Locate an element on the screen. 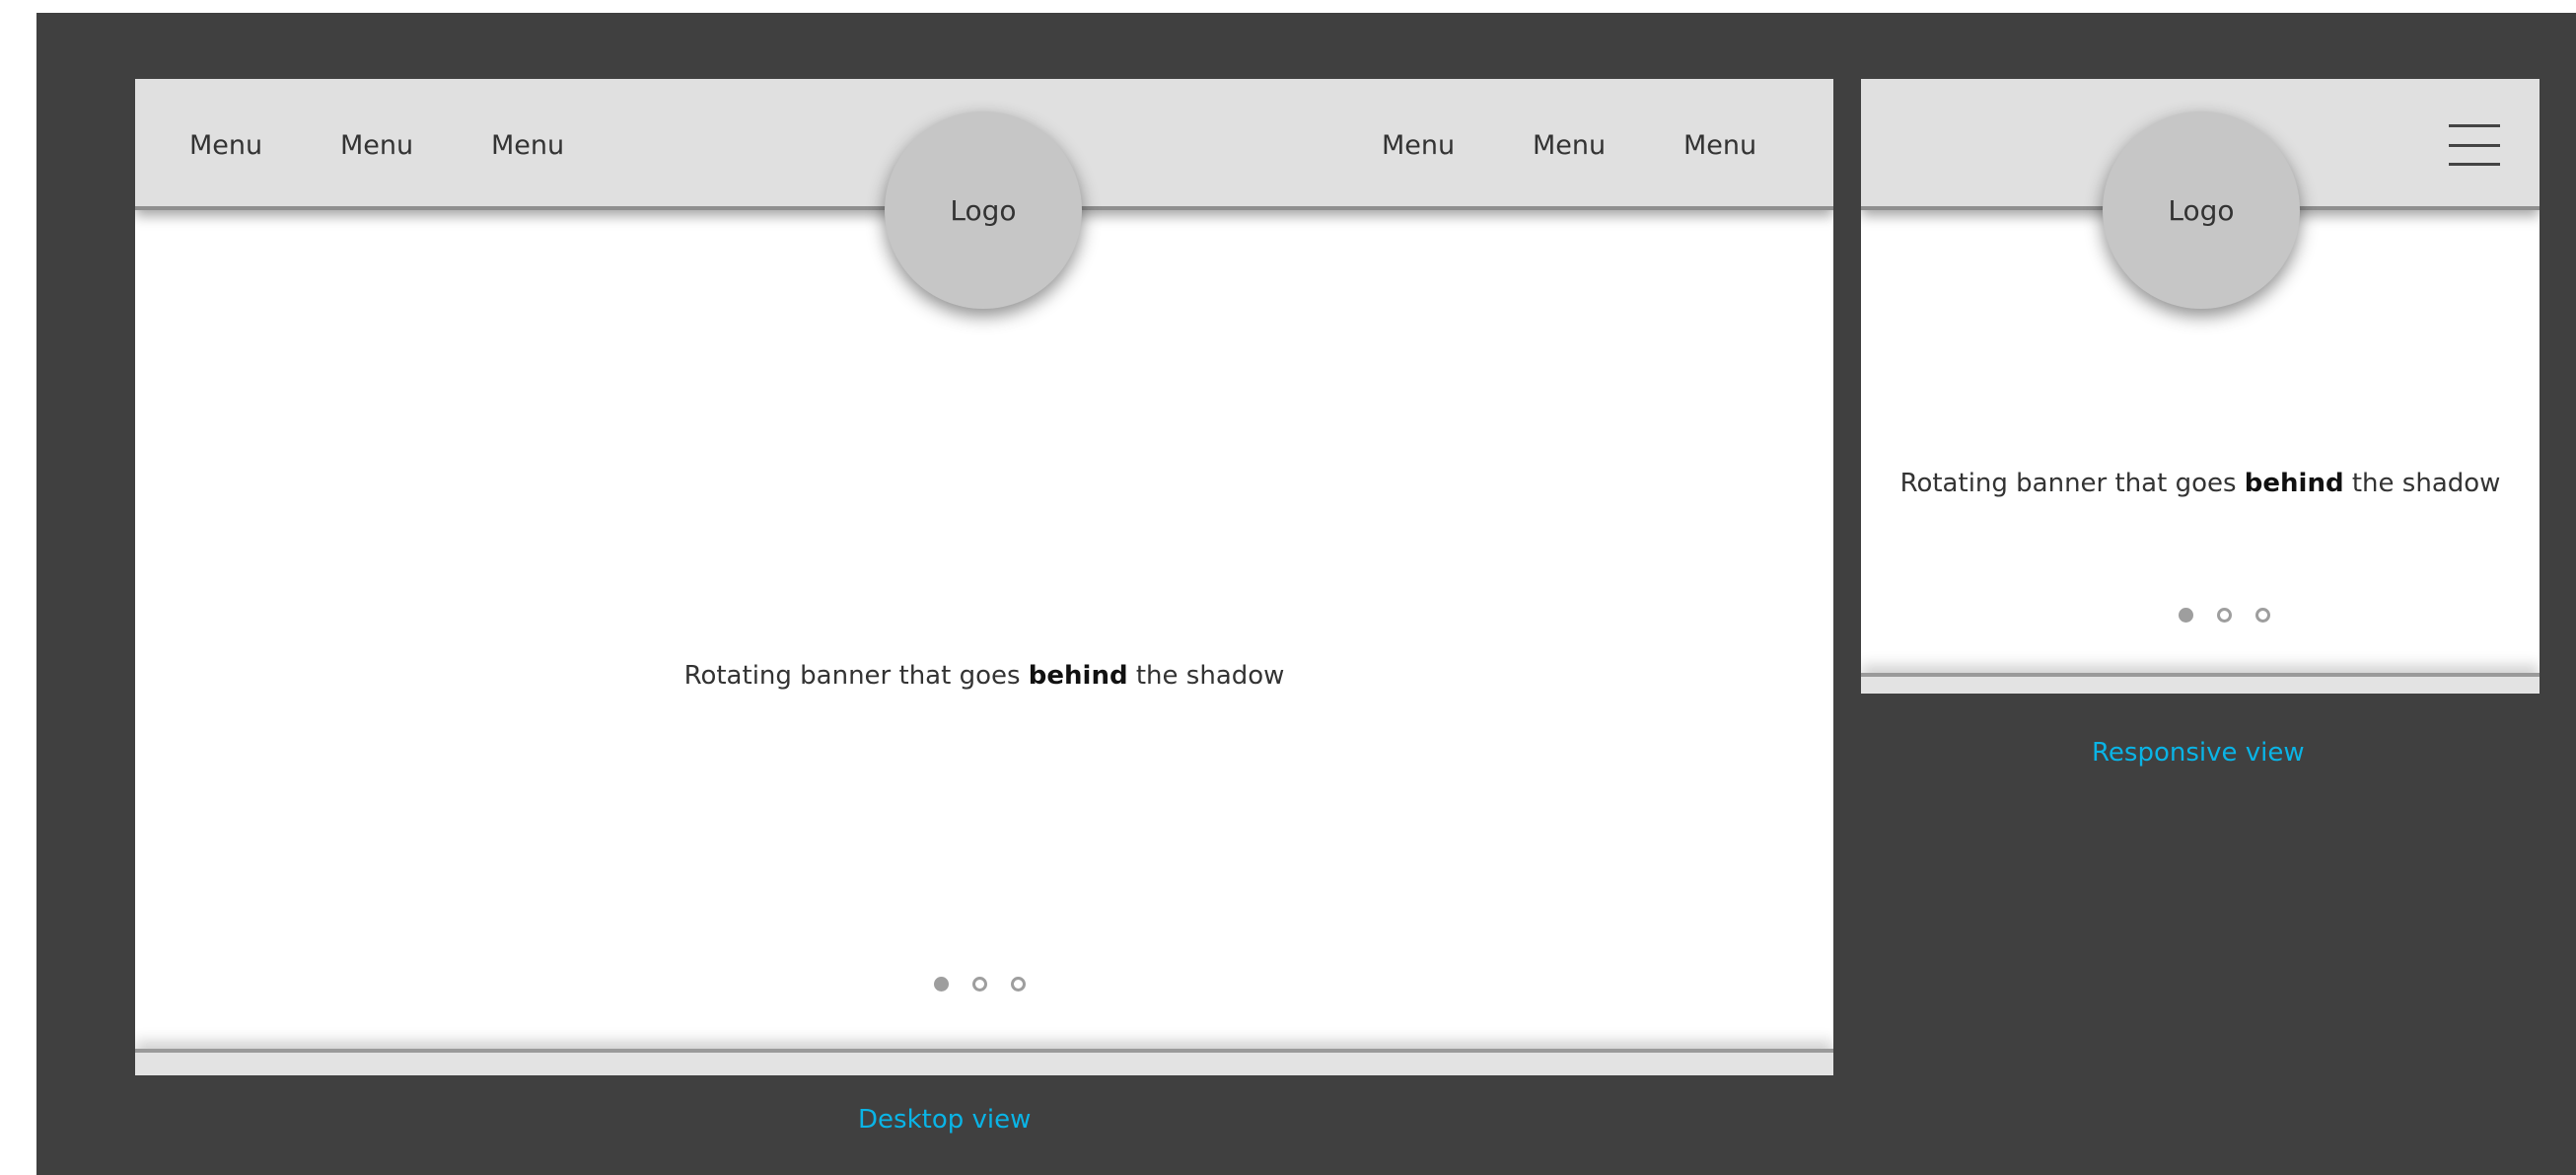  desktop-logo-label: Logo is located at coordinates (983, 210).